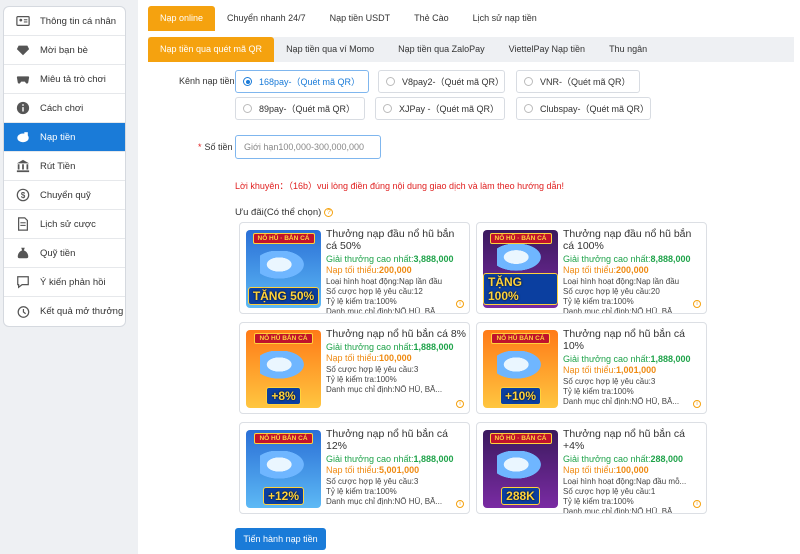 Image resolution: width=800 pixels, height=554 pixels. Describe the element at coordinates (308, 147) in the screenshot. I see `amount-input` at that location.